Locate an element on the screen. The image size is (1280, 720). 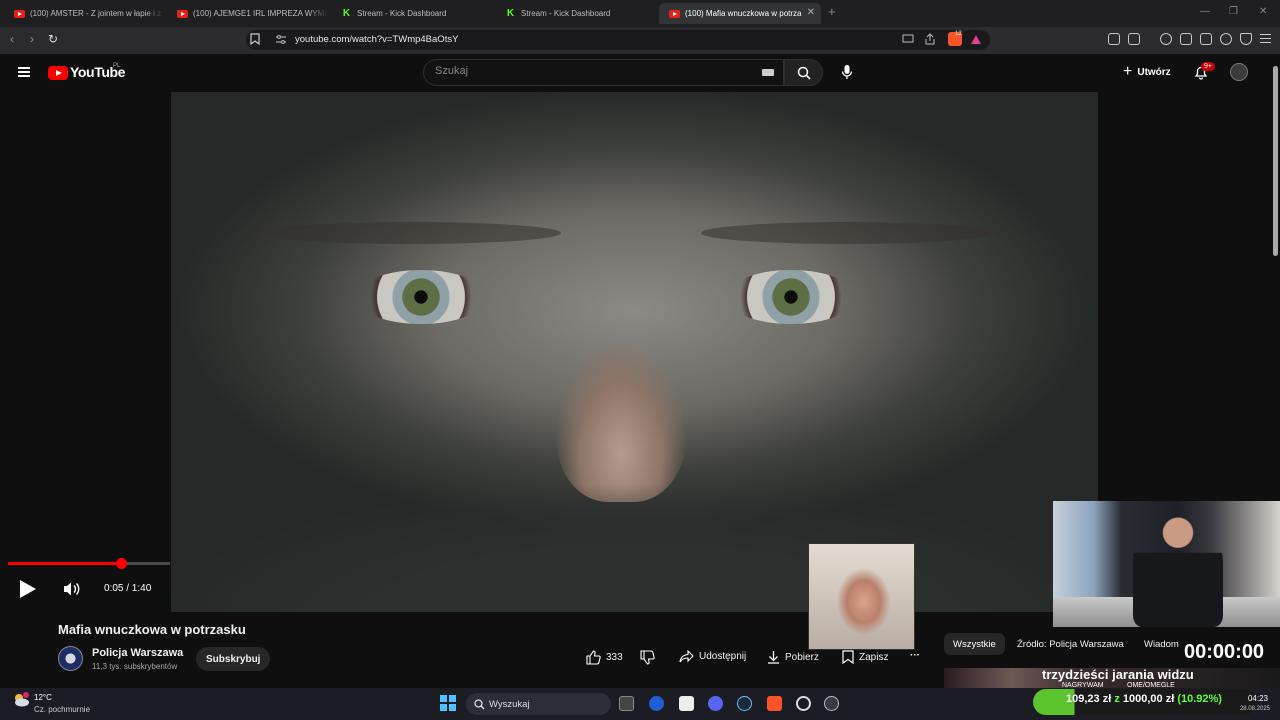
back-icon: ‹ is located at coordinates (12, 39).